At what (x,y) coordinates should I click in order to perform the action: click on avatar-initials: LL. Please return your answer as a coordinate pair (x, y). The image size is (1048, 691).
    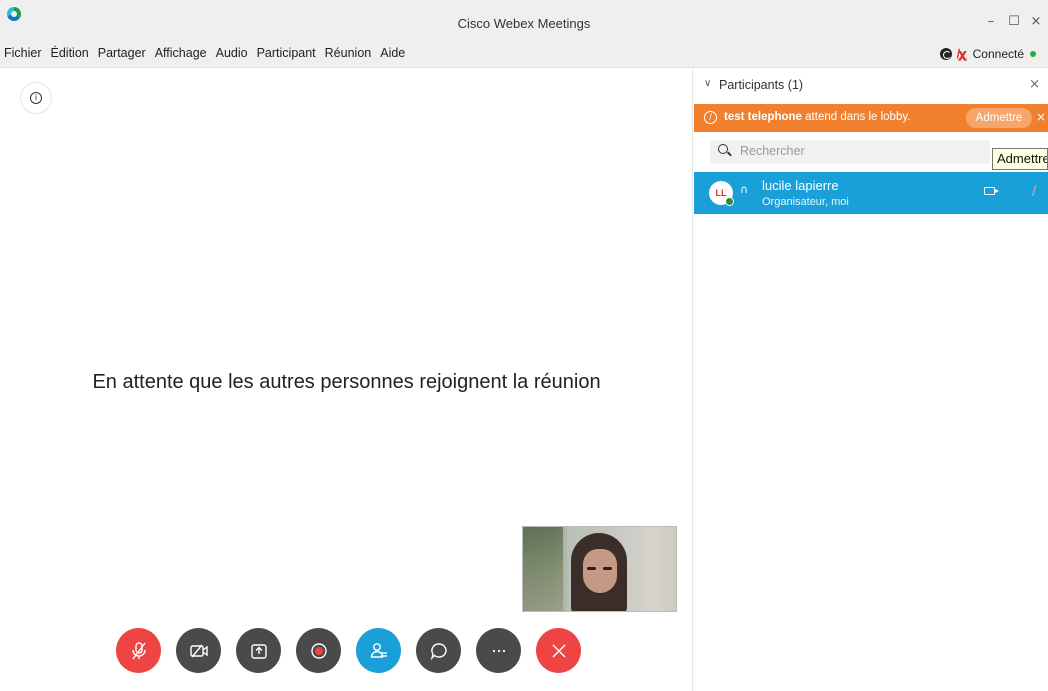
    Looking at the image, I should click on (721, 193).